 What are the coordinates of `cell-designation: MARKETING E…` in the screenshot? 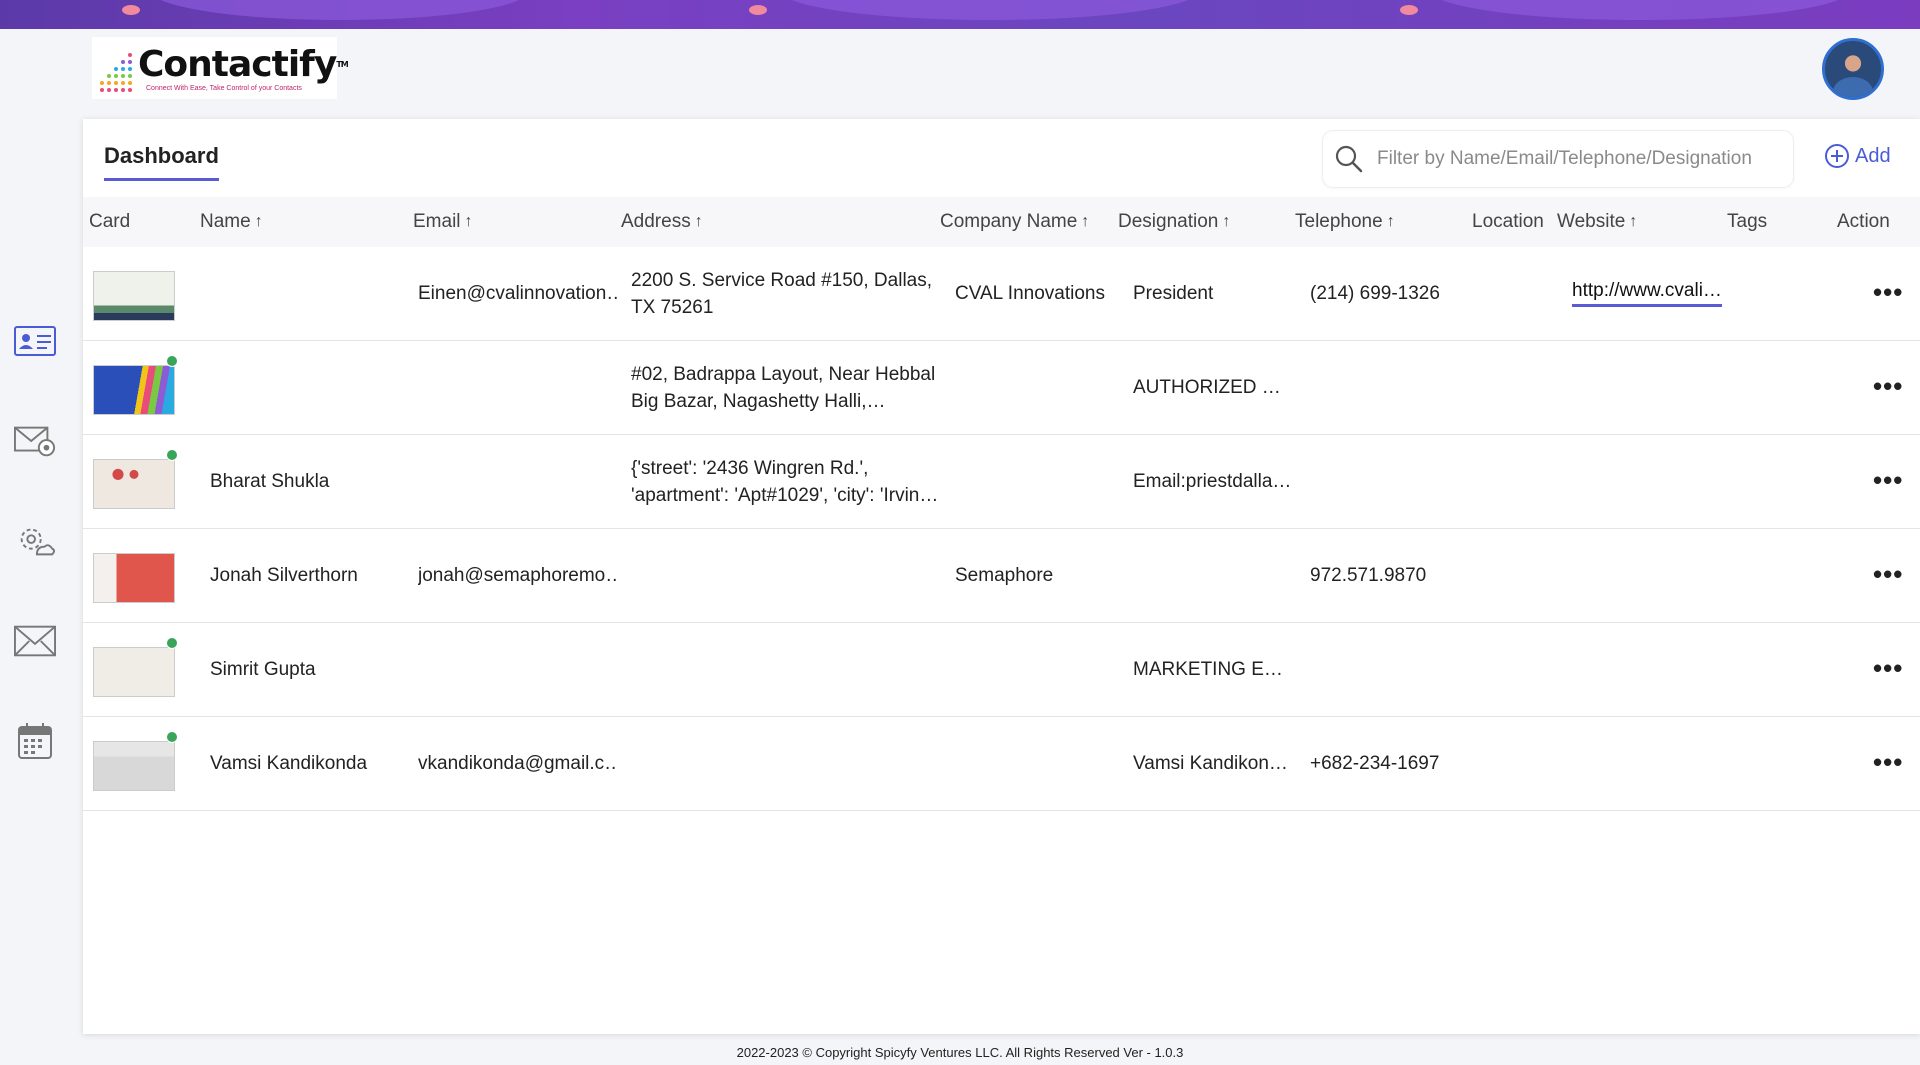 It's located at (1208, 669).